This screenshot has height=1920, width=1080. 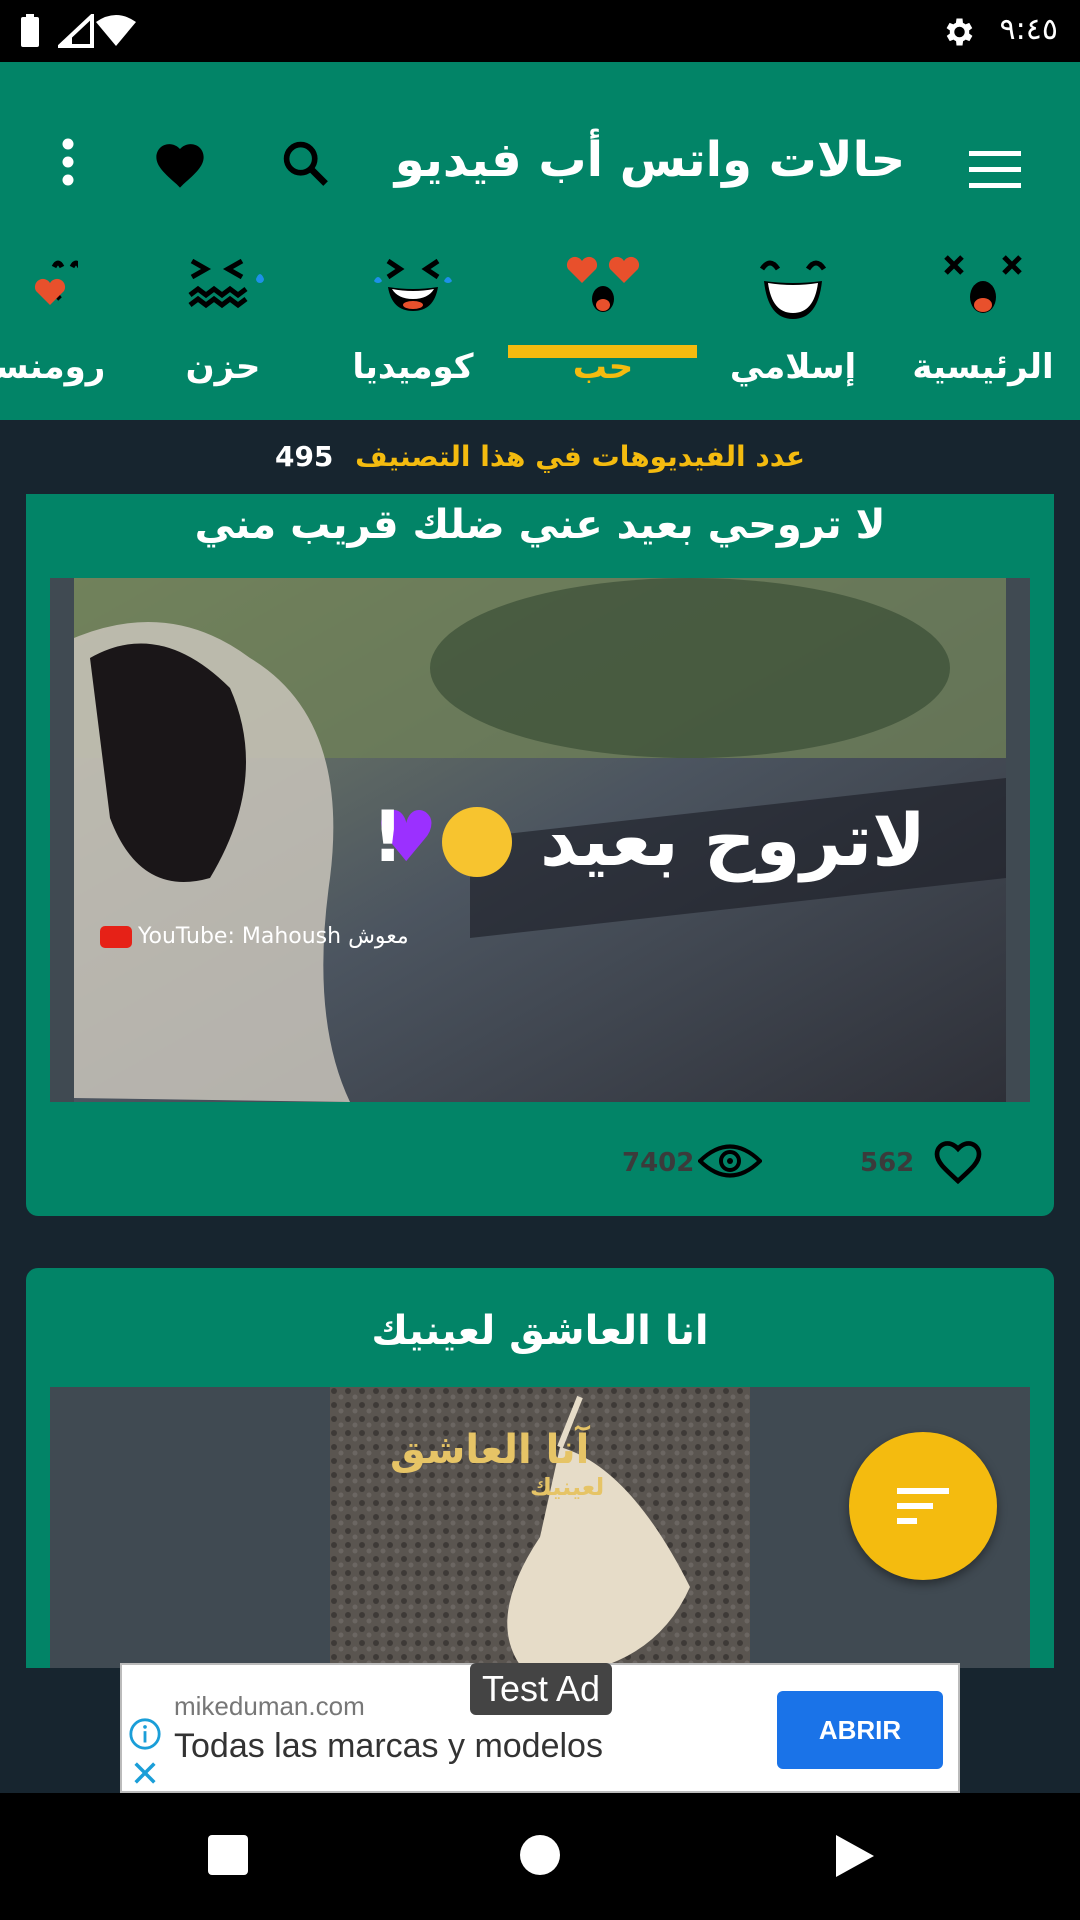 What do you see at coordinates (603, 324) in the screenshot?
I see `tab-love: حب` at bounding box center [603, 324].